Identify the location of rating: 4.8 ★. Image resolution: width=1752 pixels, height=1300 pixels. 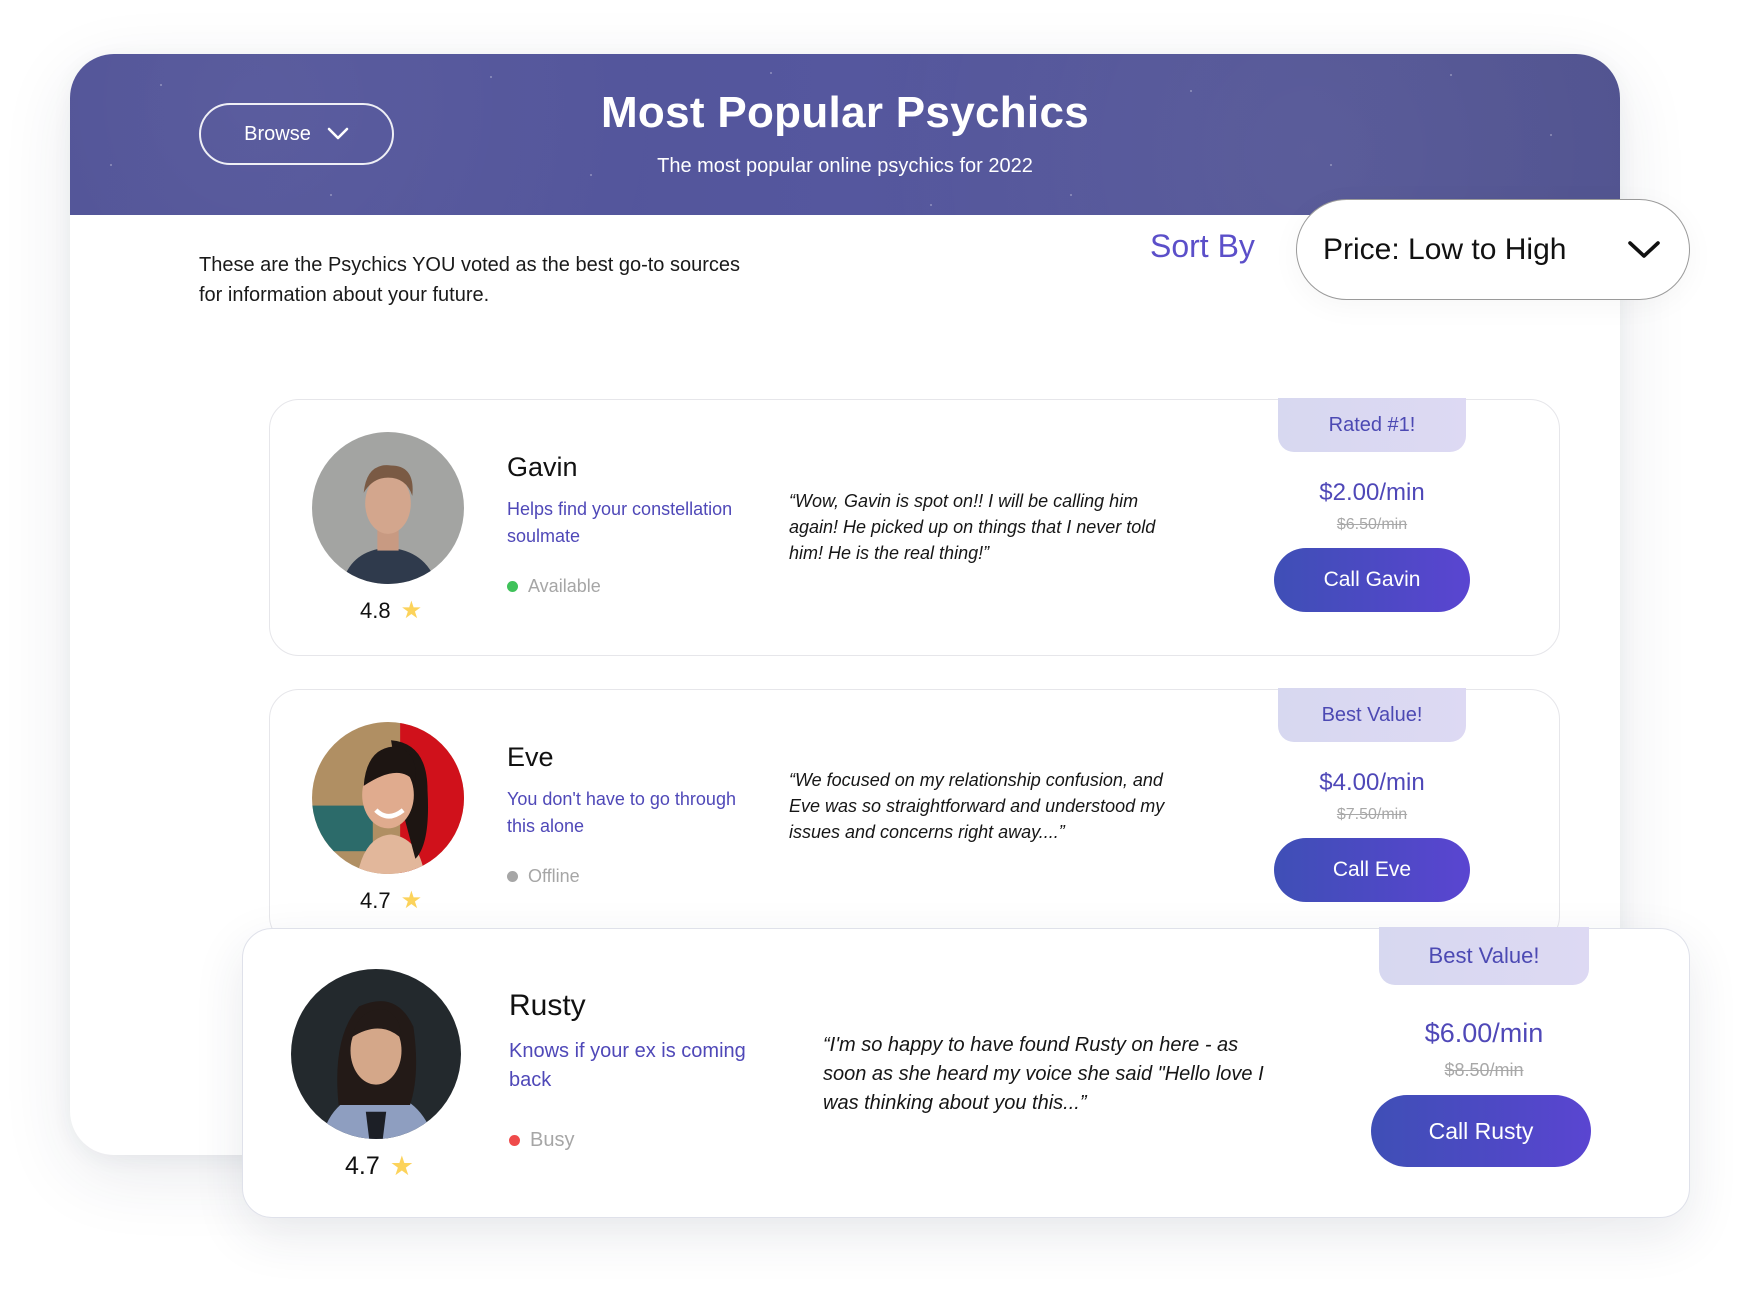
(391, 610).